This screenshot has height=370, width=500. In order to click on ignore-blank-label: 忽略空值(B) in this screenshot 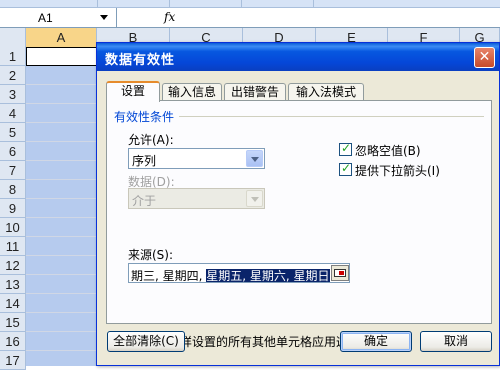, I will do `click(388, 150)`.